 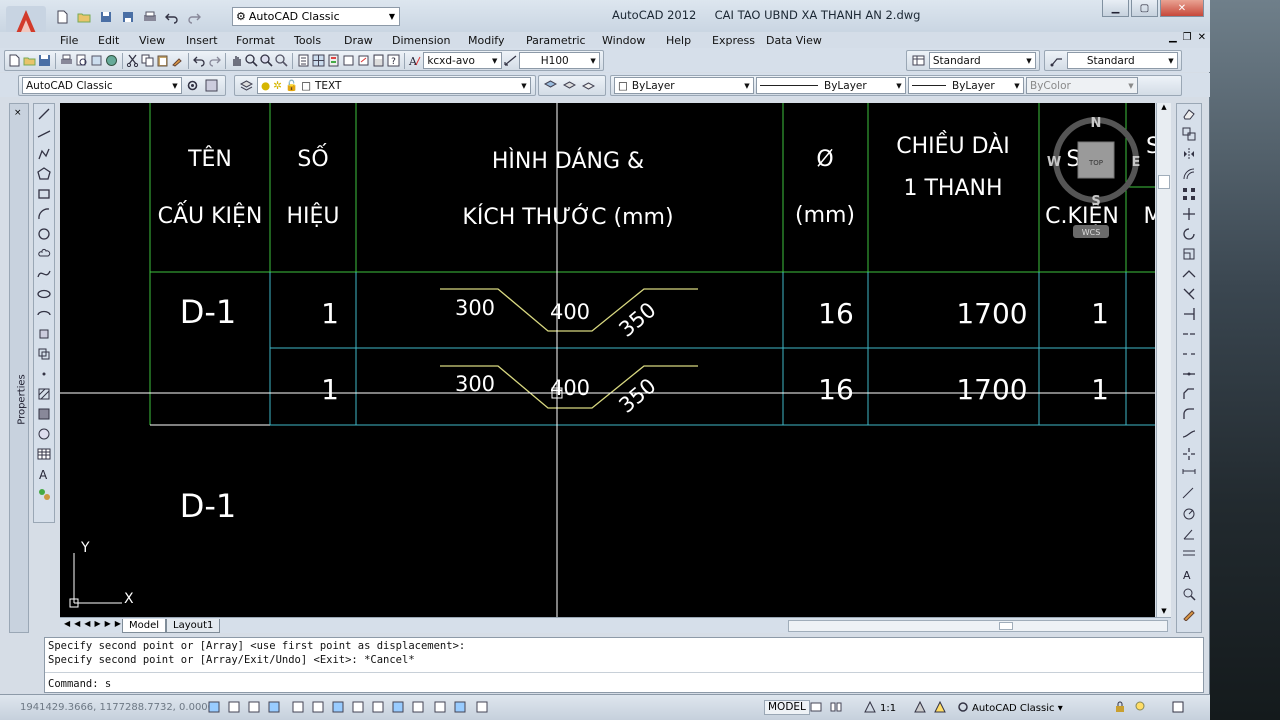 What do you see at coordinates (199, 60) in the screenshot?
I see `undo-toolbar-icon` at bounding box center [199, 60].